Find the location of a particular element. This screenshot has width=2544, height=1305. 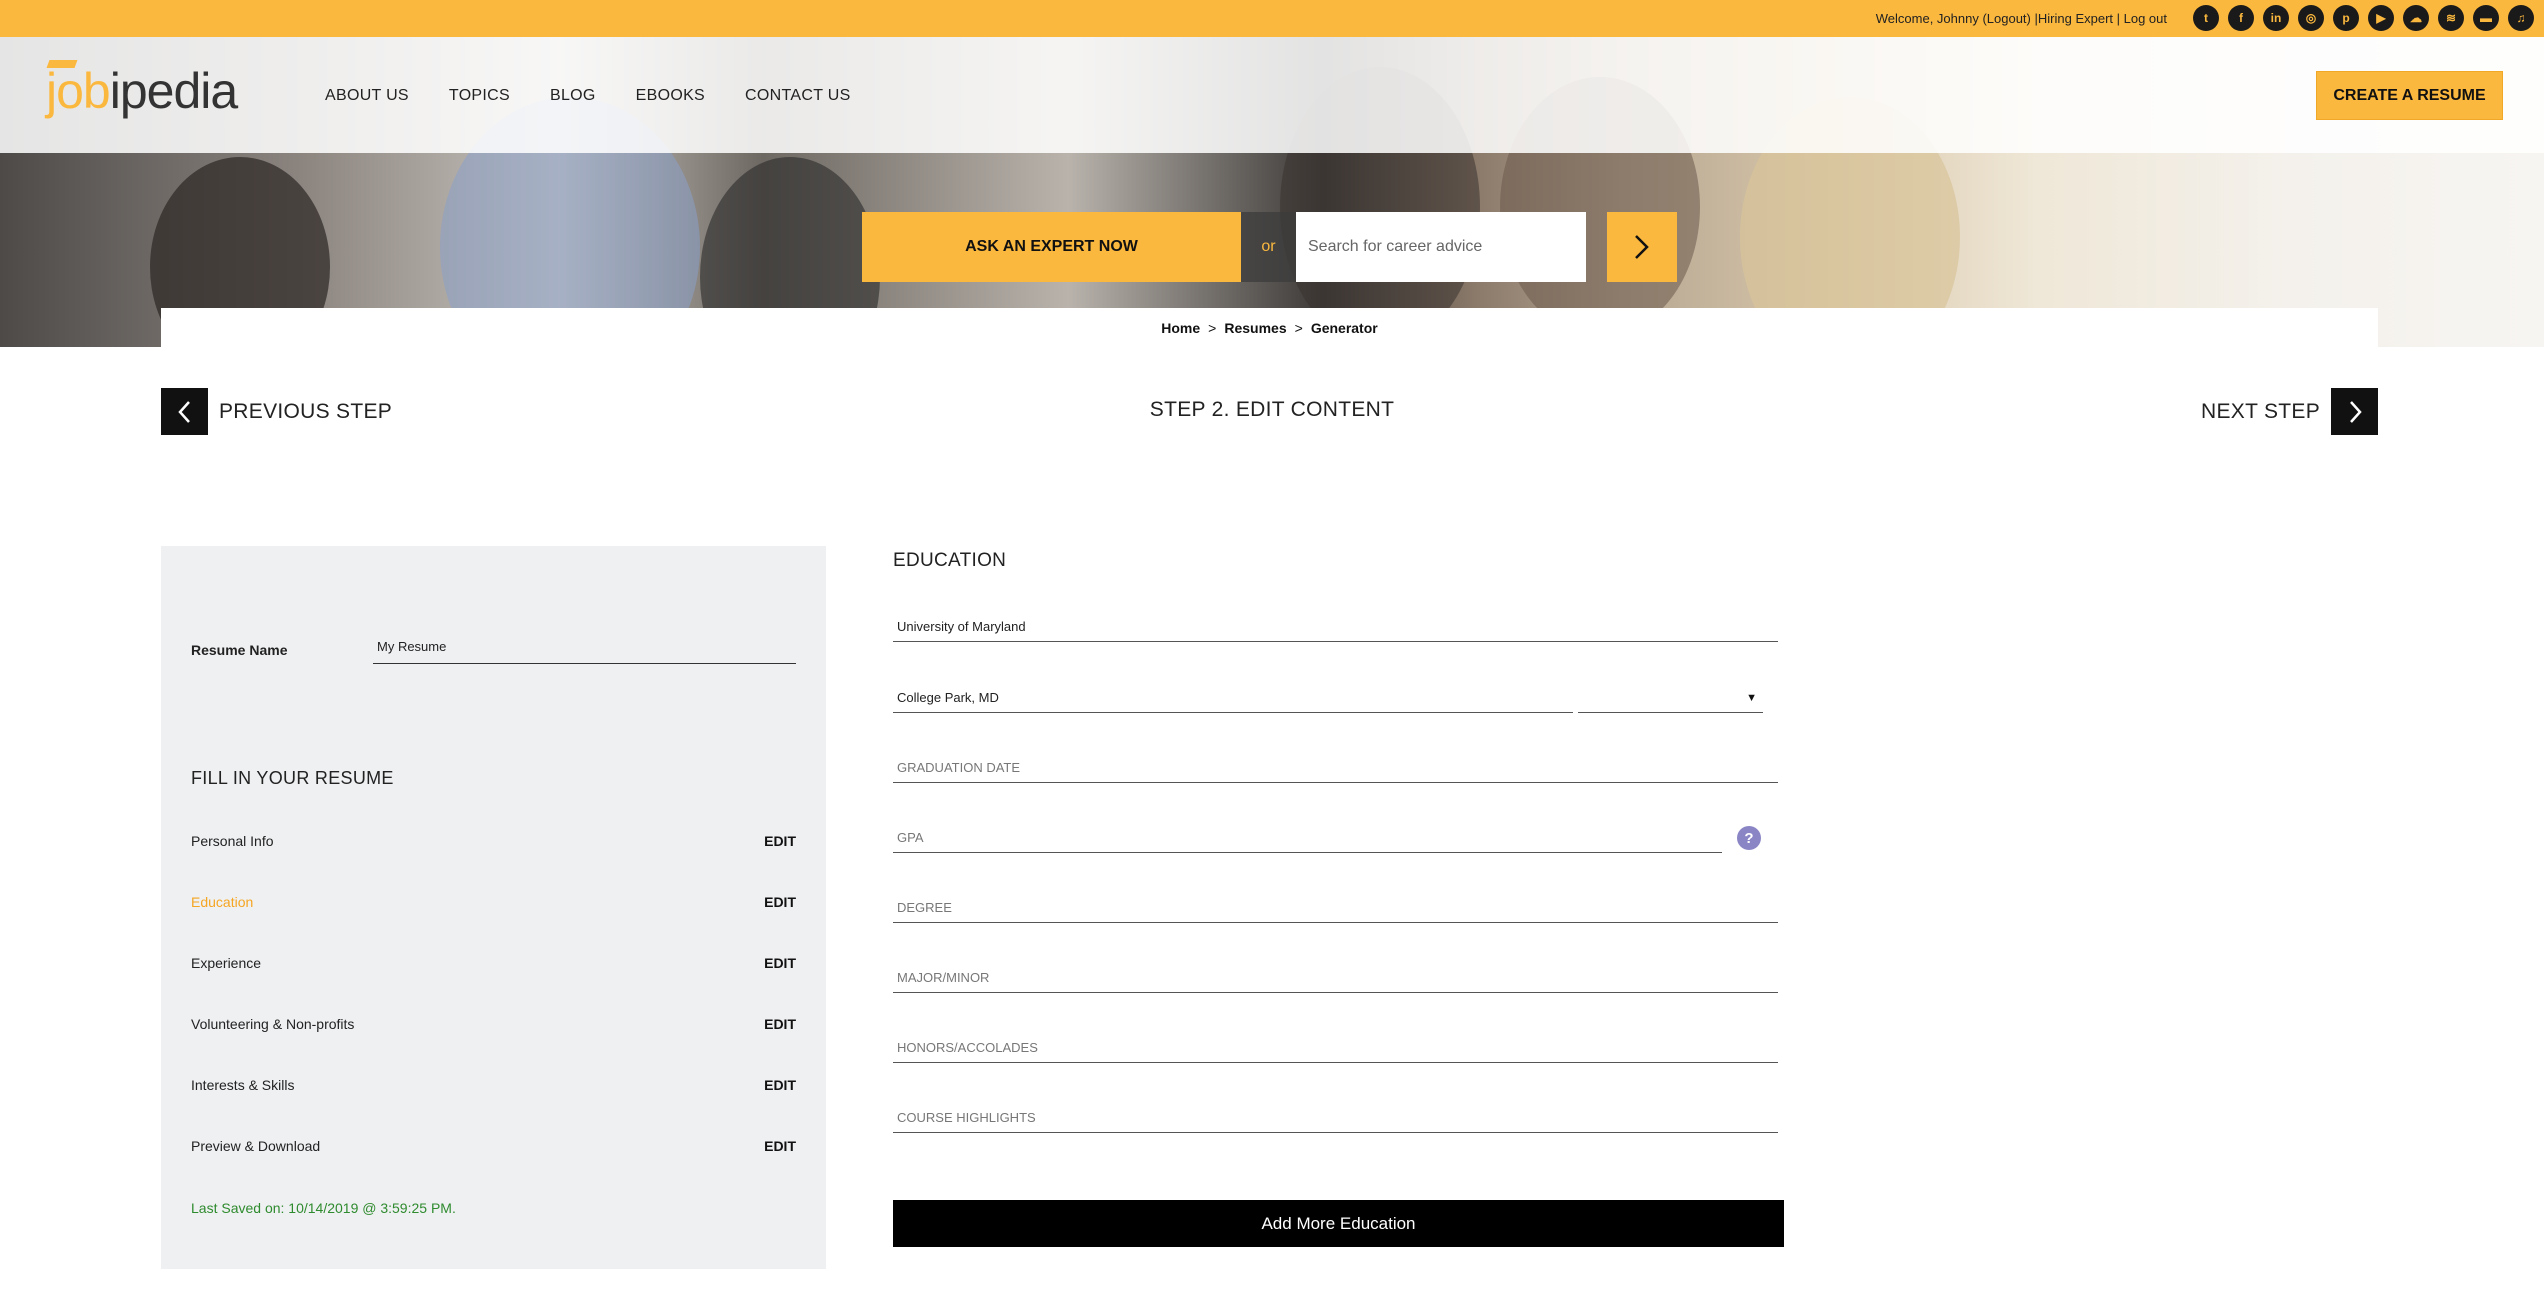

sidebar-item-education: Education EDIT is located at coordinates (493, 902).